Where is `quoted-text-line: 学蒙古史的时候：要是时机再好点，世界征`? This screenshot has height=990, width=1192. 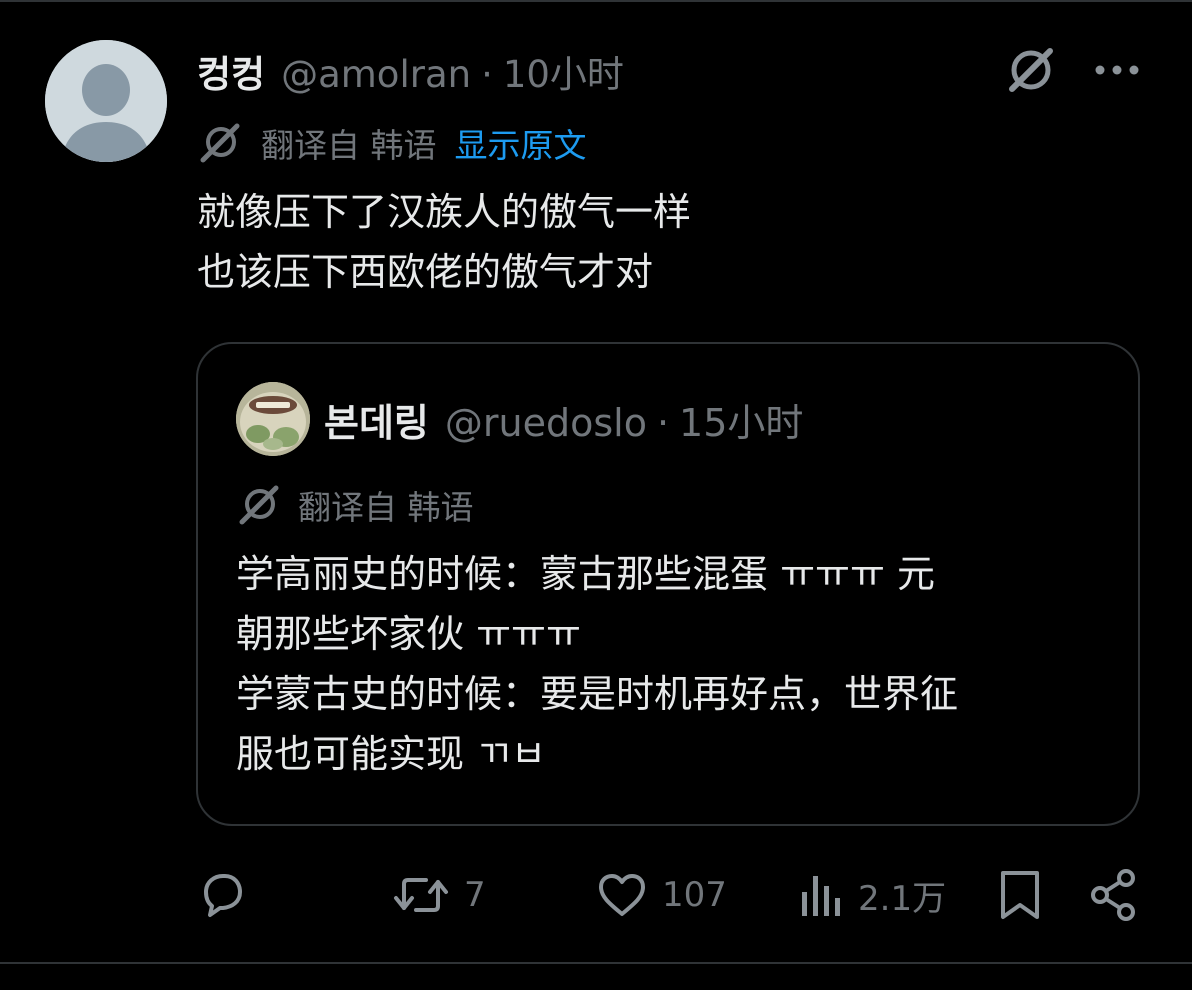 quoted-text-line: 学蒙古史的时候：要是时机再好点，世界征 is located at coordinates (597, 694).